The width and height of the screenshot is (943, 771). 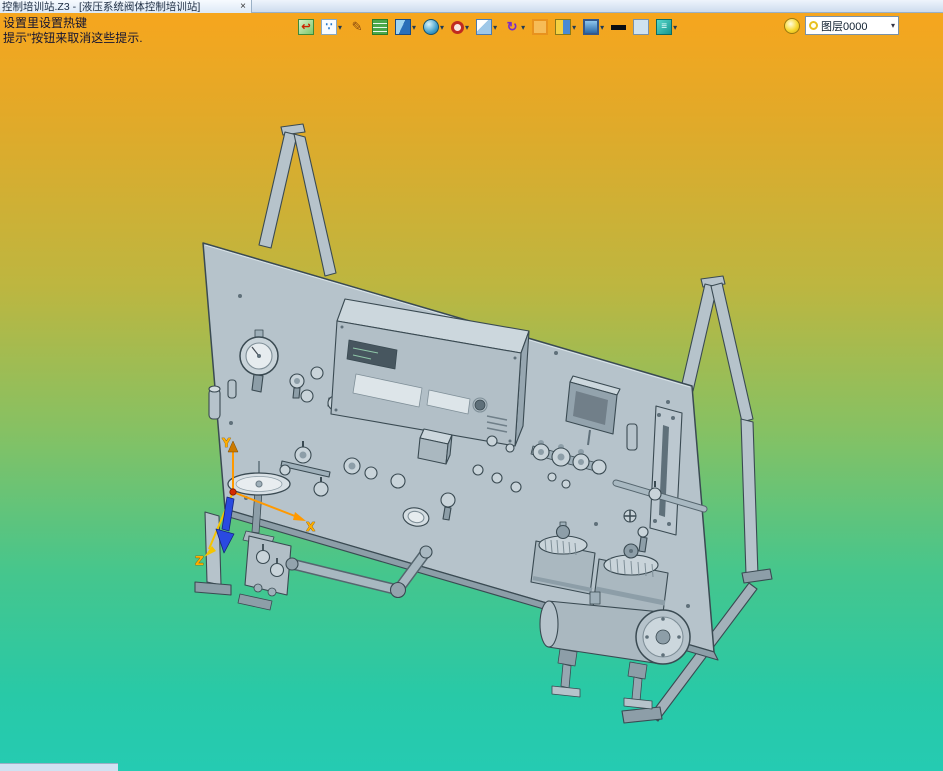 What do you see at coordinates (311, 527) in the screenshot?
I see `axis-x-label: X` at bounding box center [311, 527].